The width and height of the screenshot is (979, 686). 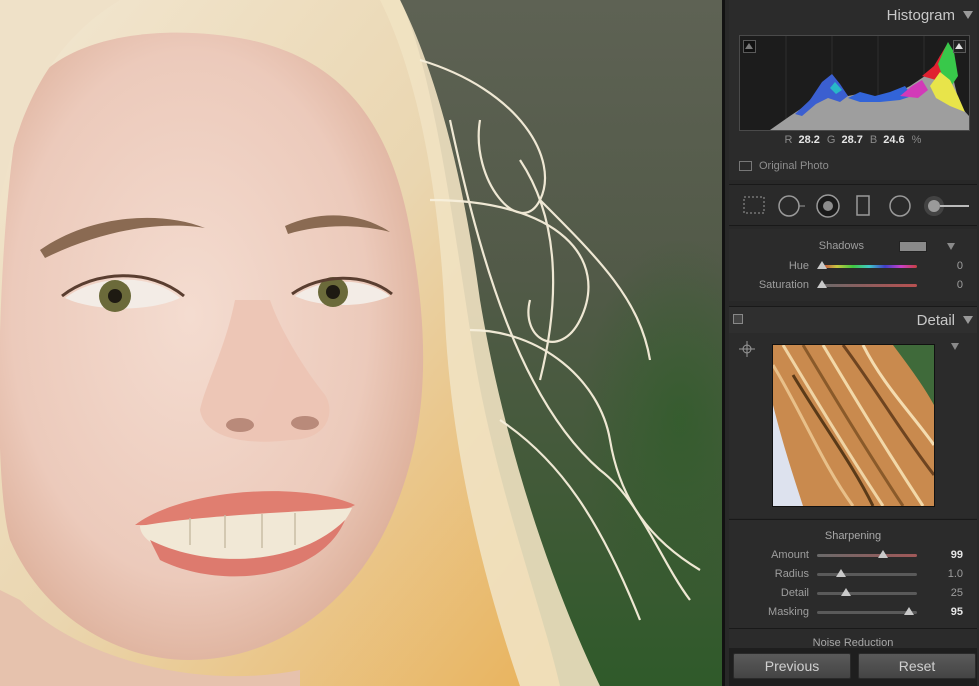 What do you see at coordinates (798, 266) in the screenshot?
I see `hue-label: Hue` at bounding box center [798, 266].